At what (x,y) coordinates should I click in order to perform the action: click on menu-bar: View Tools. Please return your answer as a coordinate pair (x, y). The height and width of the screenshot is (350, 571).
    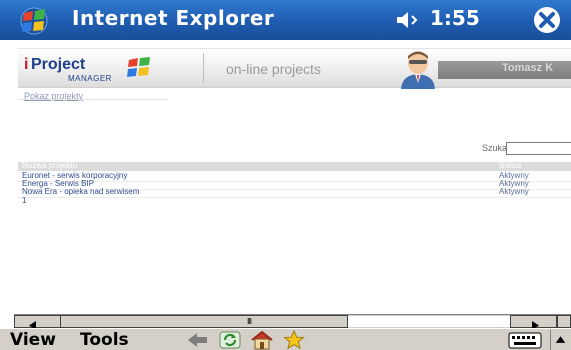
    Looking at the image, I should click on (285, 339).